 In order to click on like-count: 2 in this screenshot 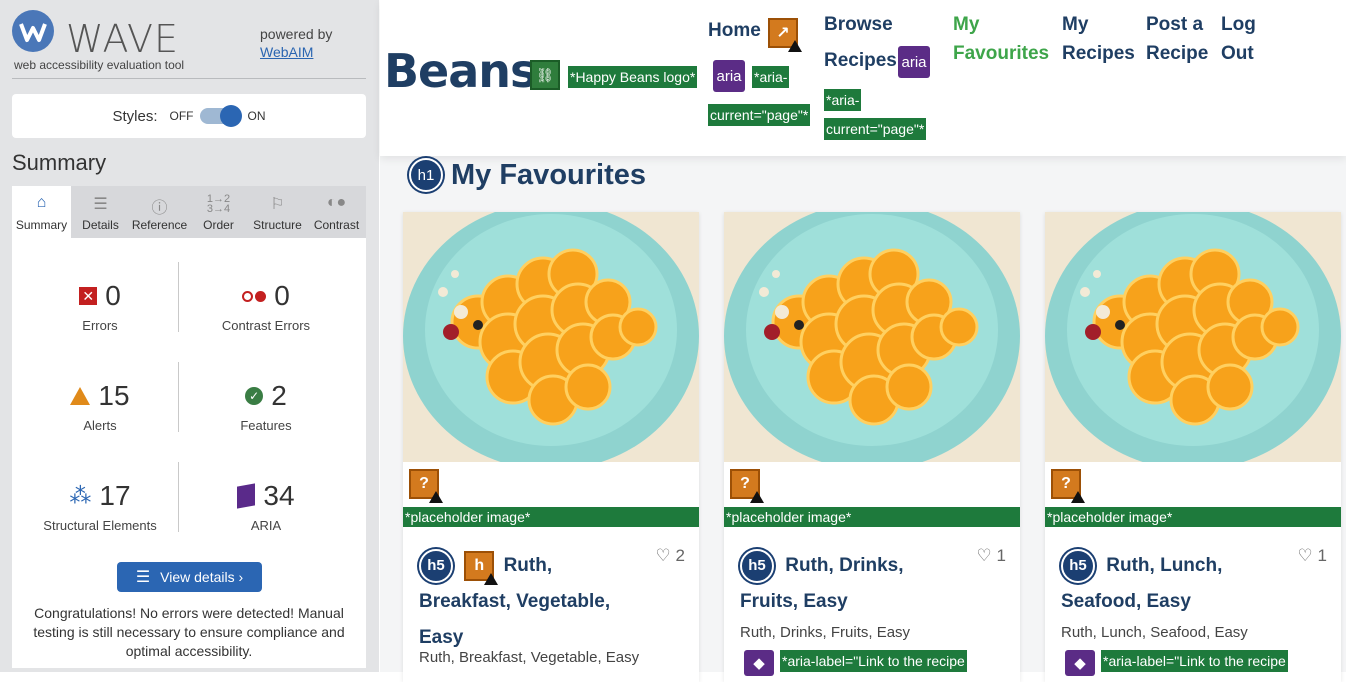, I will do `click(680, 555)`.